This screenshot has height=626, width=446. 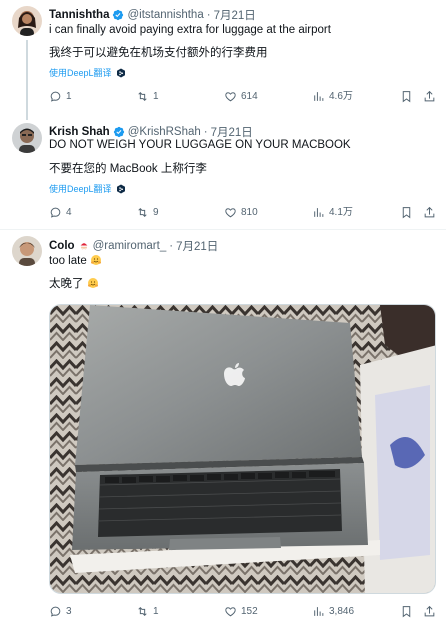 I want to click on tweet-translation: 太晚了, so click(x=66, y=284).